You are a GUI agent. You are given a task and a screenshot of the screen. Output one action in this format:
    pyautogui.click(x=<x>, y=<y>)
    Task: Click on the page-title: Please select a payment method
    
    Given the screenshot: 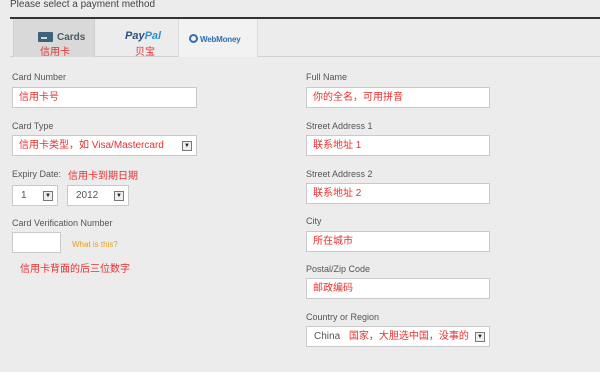 What is the action you would take?
    pyautogui.click(x=83, y=5)
    